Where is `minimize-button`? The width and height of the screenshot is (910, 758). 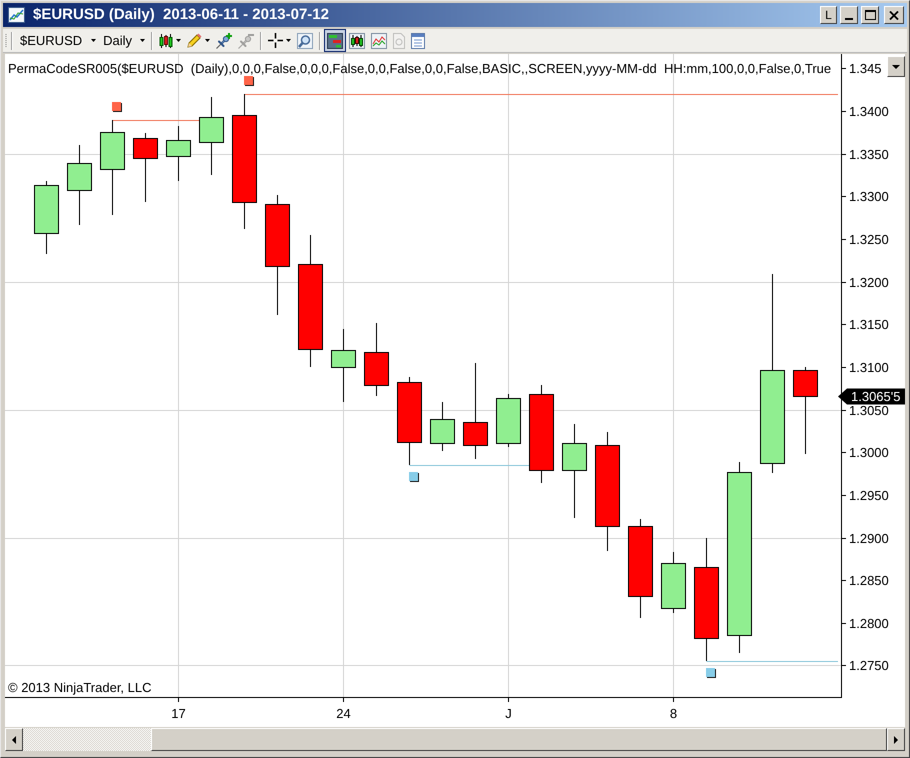
minimize-button is located at coordinates (849, 15).